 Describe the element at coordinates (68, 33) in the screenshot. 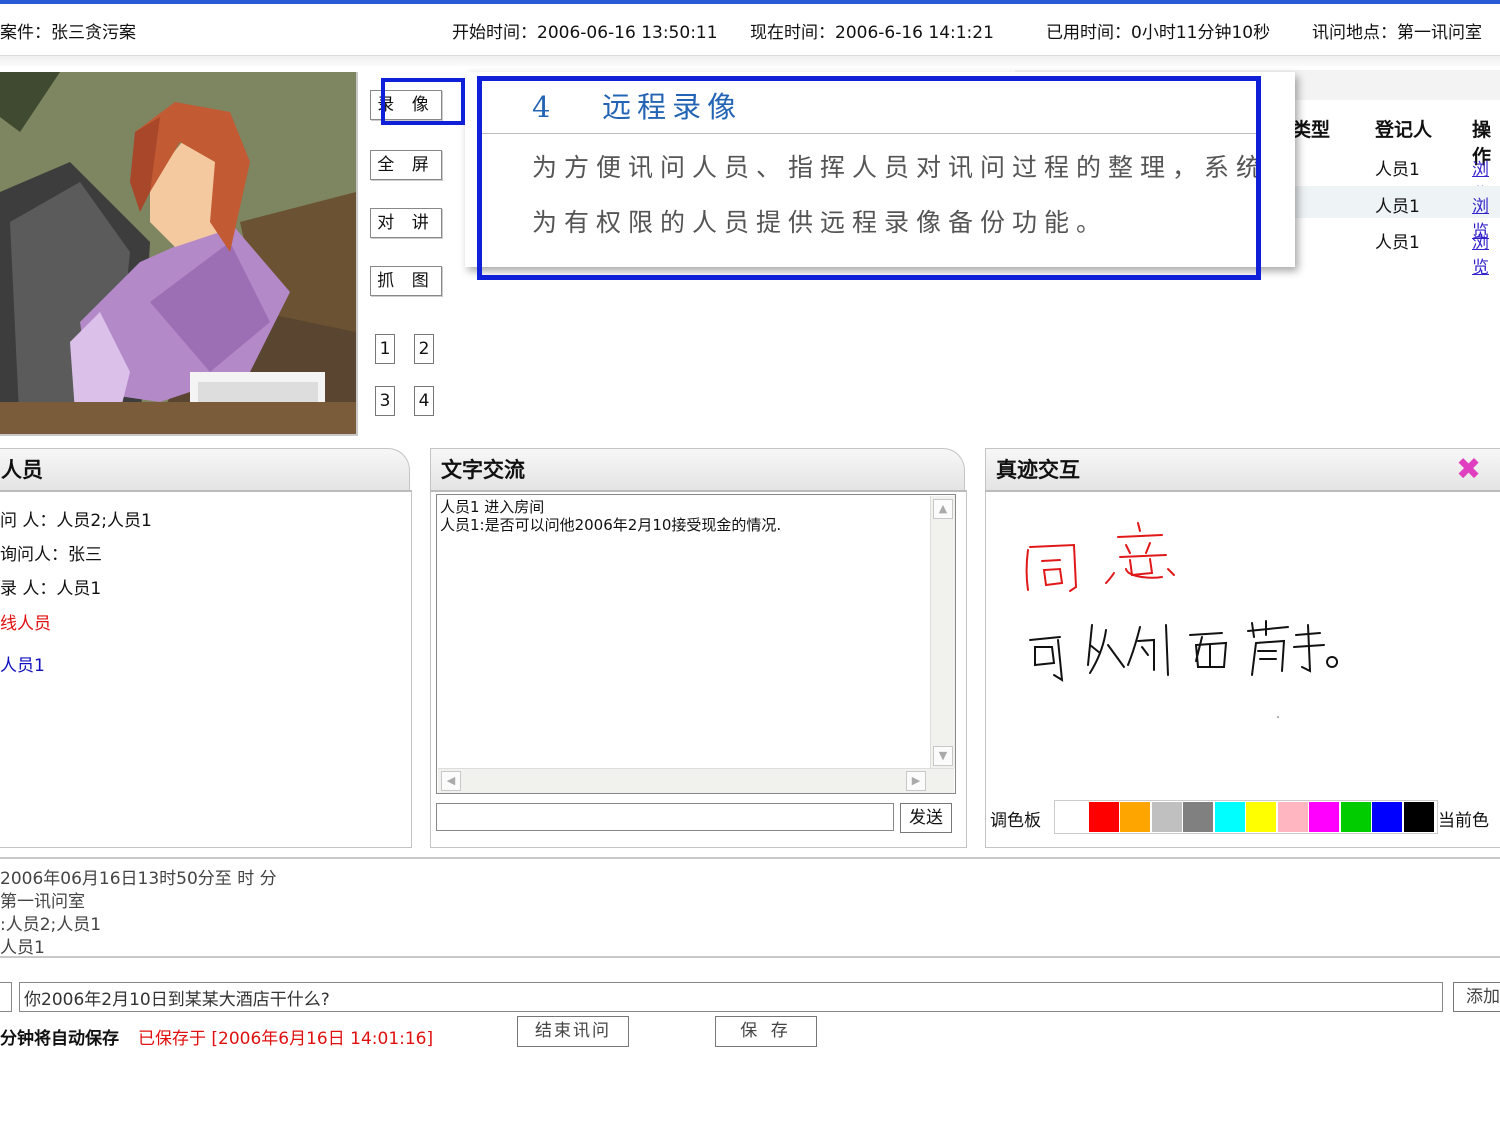

I see `case-name: 案件：张三贪污案` at that location.